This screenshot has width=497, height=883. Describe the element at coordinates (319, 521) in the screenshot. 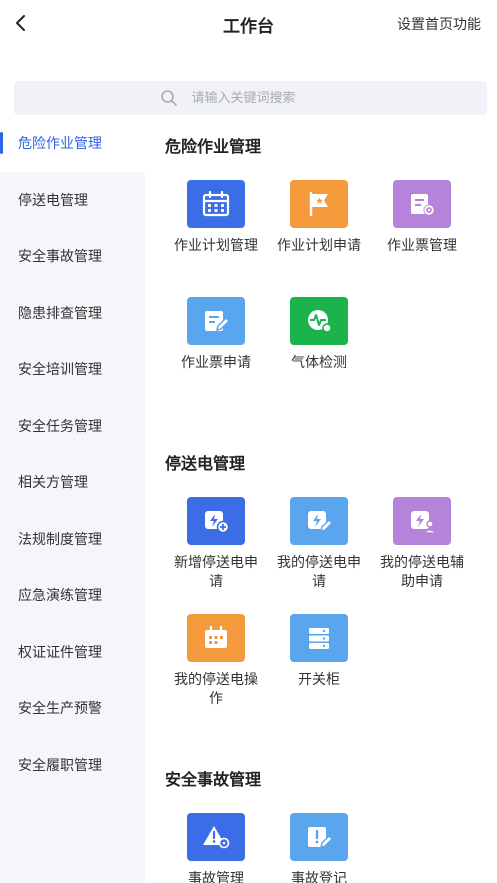

I see `power-edit-icon` at that location.